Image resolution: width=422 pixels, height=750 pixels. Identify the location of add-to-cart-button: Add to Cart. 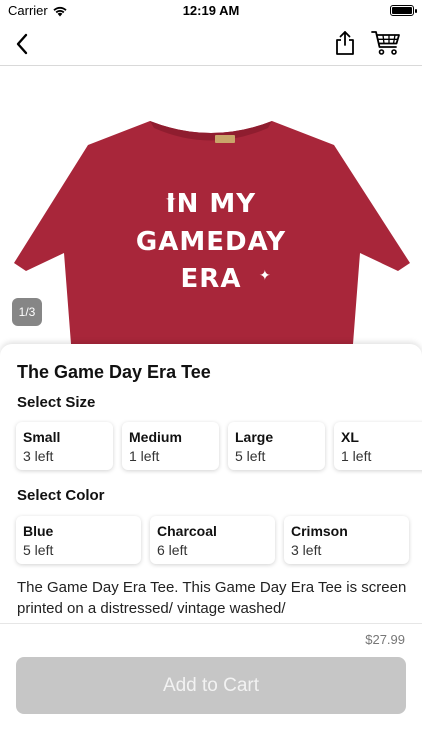
(211, 685).